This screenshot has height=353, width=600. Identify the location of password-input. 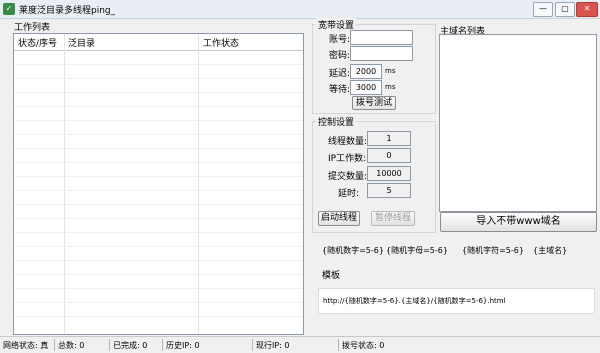
(381, 53).